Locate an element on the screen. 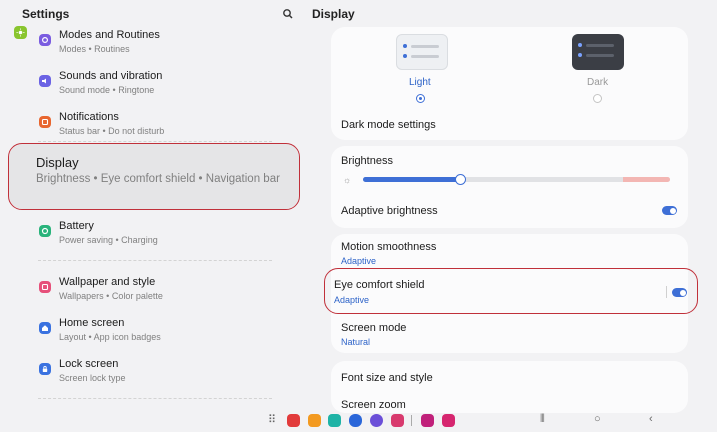 This screenshot has height=432, width=717. settings-item-title: Battery is located at coordinates (76, 226).